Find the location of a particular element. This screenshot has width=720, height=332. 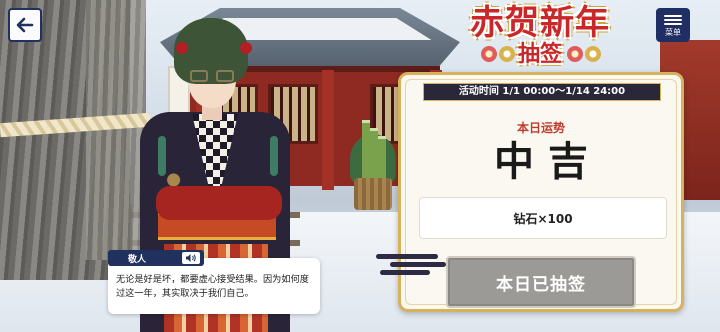

back-arrow-icon is located at coordinates (25, 25).